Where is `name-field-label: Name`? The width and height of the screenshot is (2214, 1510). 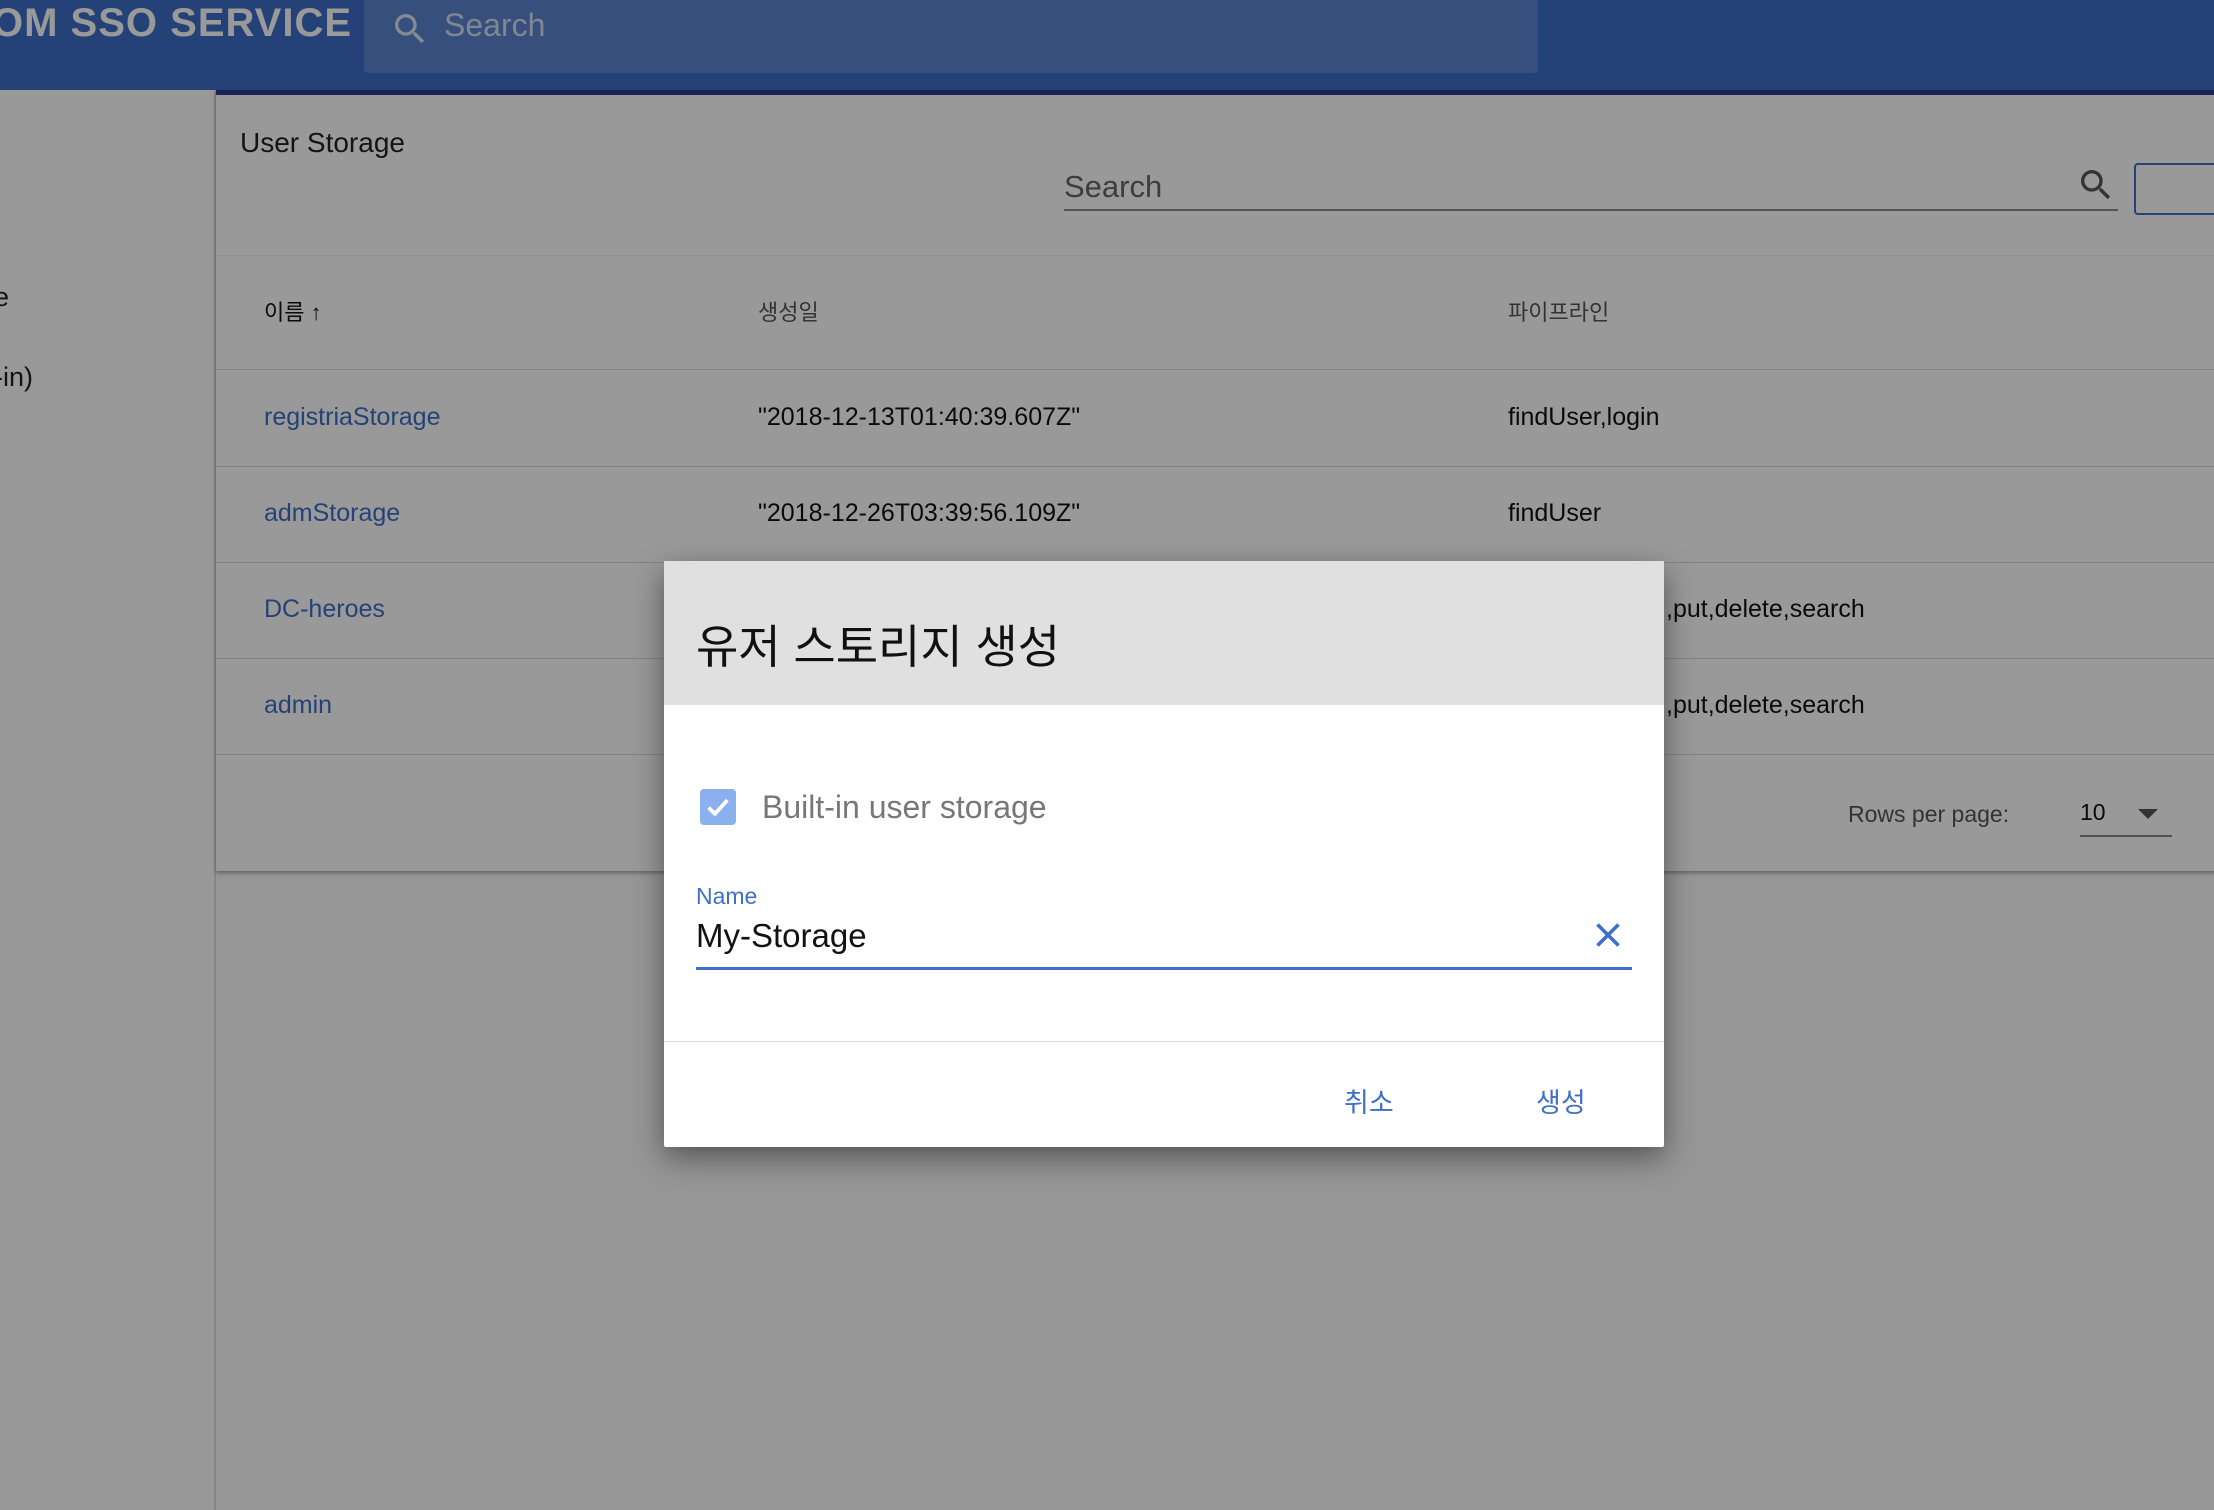 name-field-label: Name is located at coordinates (727, 896).